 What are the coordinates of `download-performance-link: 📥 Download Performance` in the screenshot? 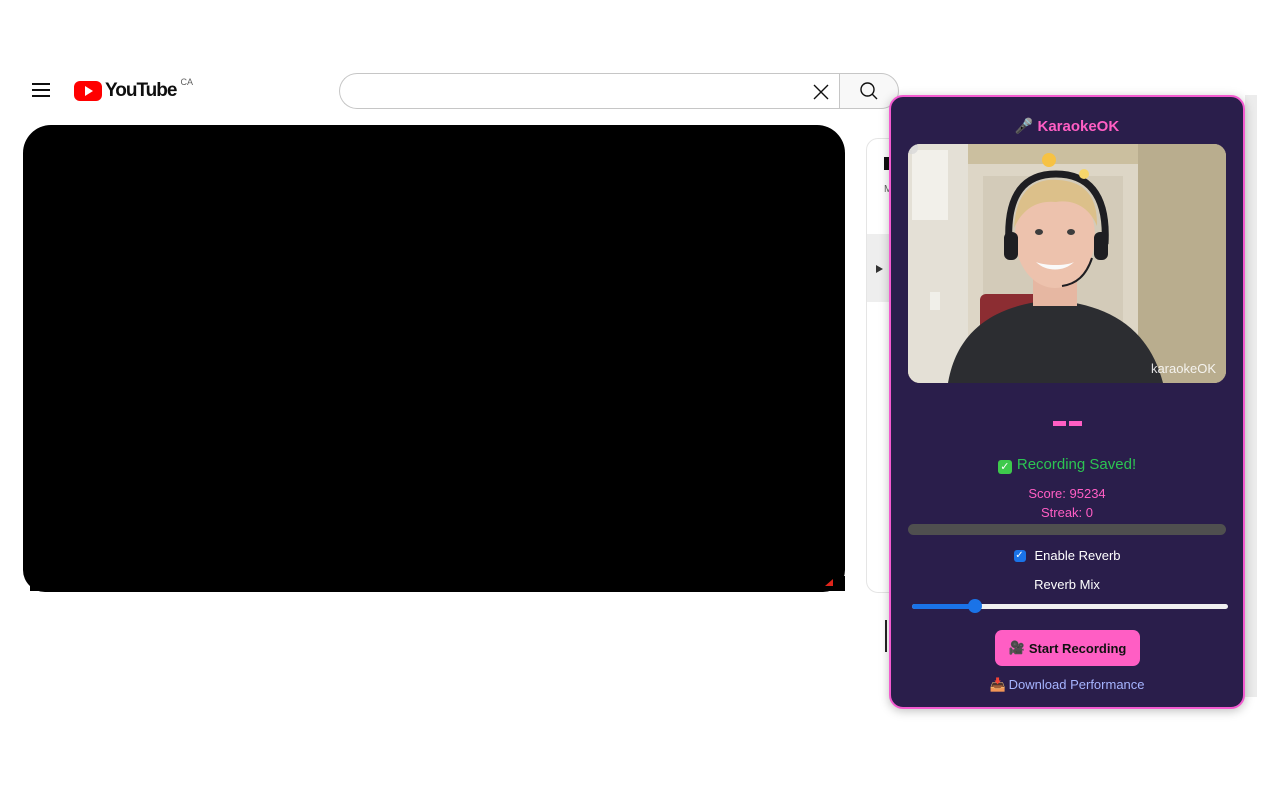 It's located at (1067, 685).